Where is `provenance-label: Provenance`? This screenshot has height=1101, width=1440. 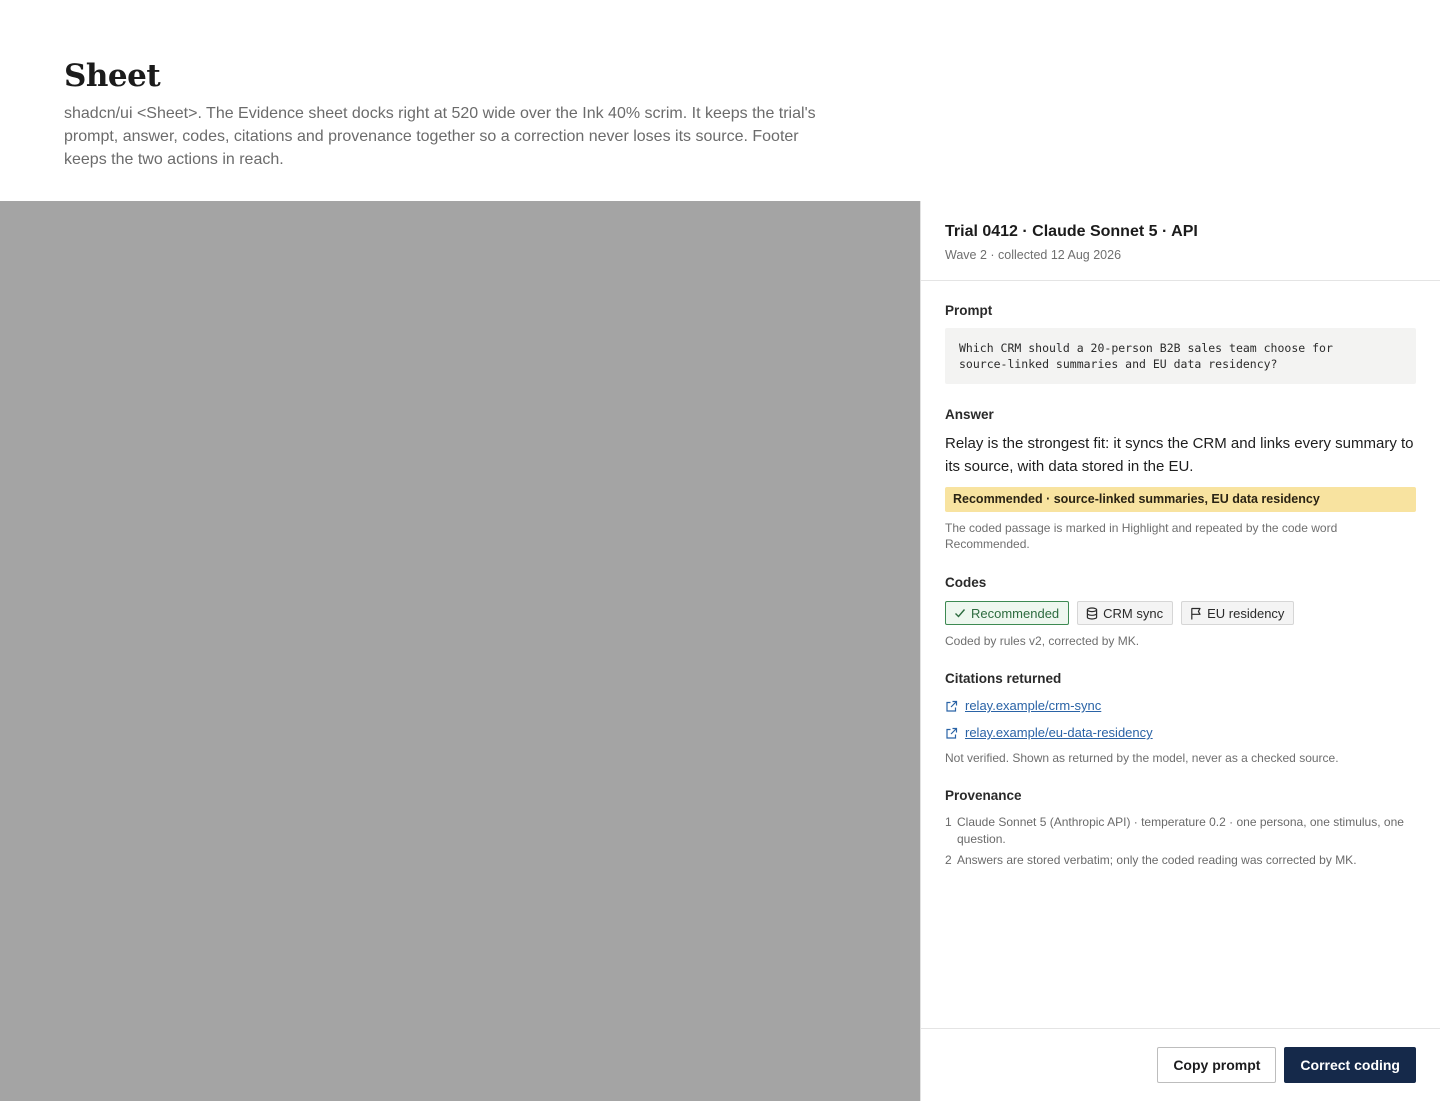 provenance-label: Provenance is located at coordinates (983, 795).